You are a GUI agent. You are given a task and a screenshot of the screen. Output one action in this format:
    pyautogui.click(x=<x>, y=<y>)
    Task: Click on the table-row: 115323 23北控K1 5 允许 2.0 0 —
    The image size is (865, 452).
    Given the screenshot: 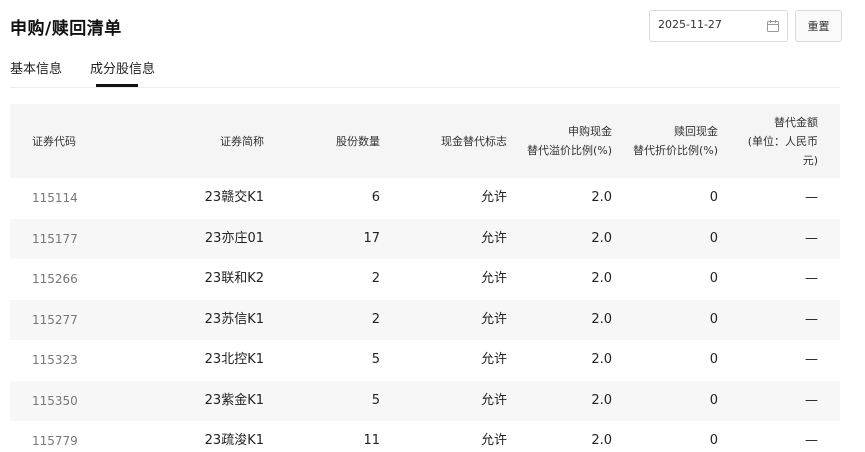 What is the action you would take?
    pyautogui.click(x=425, y=360)
    